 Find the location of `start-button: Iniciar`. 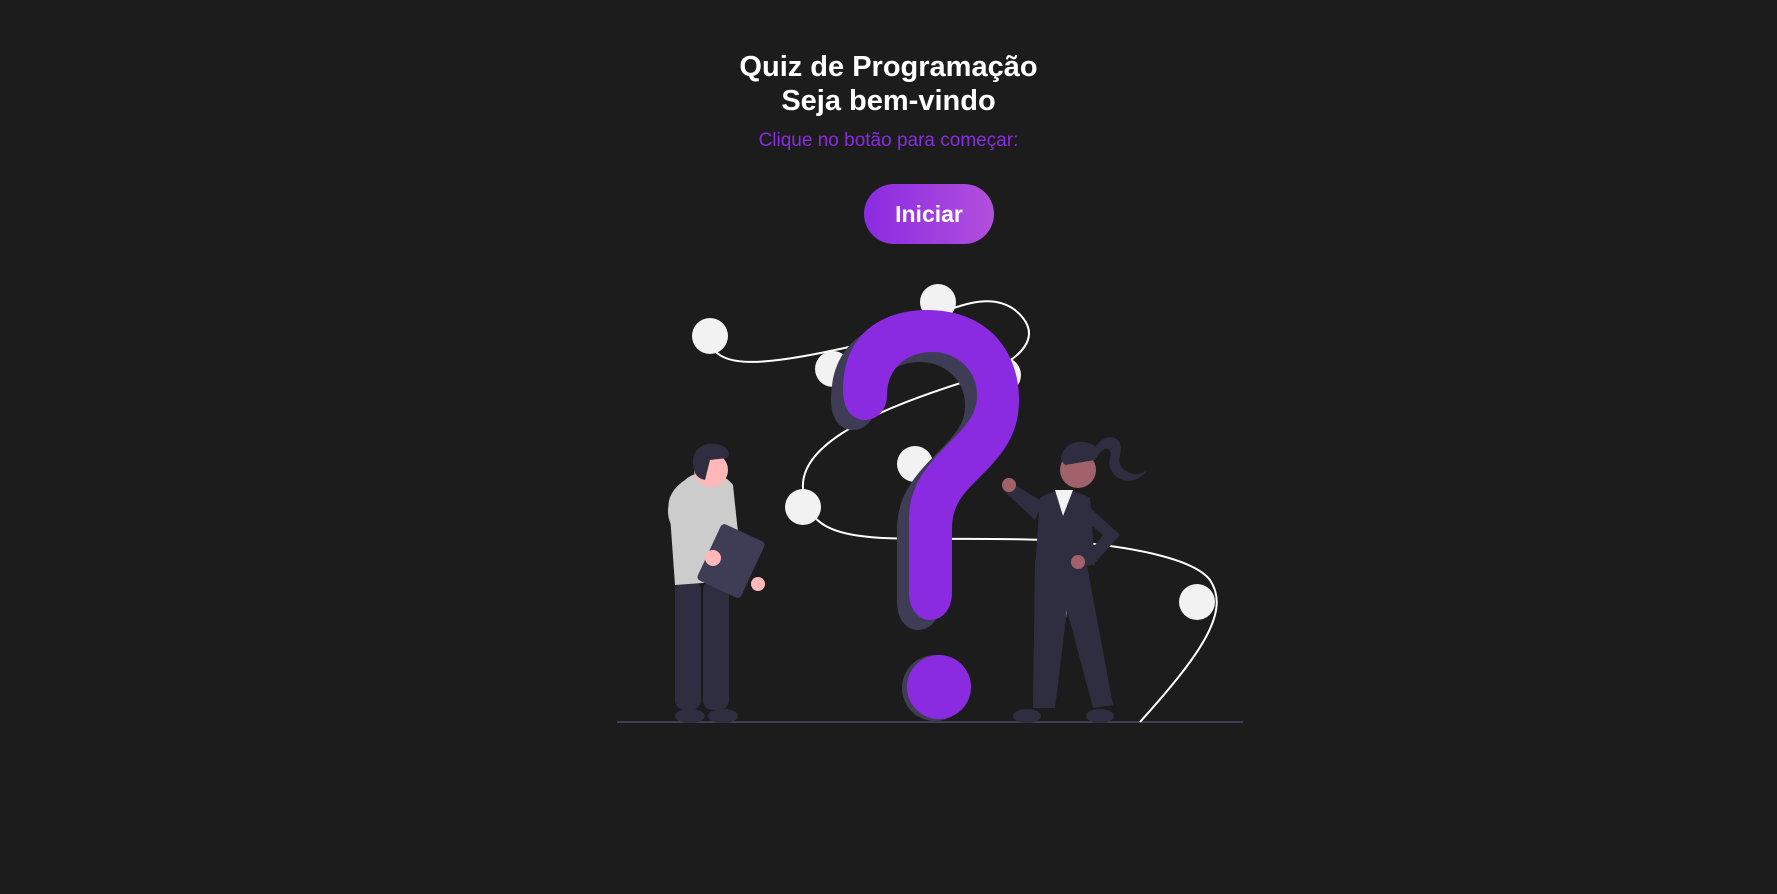

start-button: Iniciar is located at coordinates (929, 214).